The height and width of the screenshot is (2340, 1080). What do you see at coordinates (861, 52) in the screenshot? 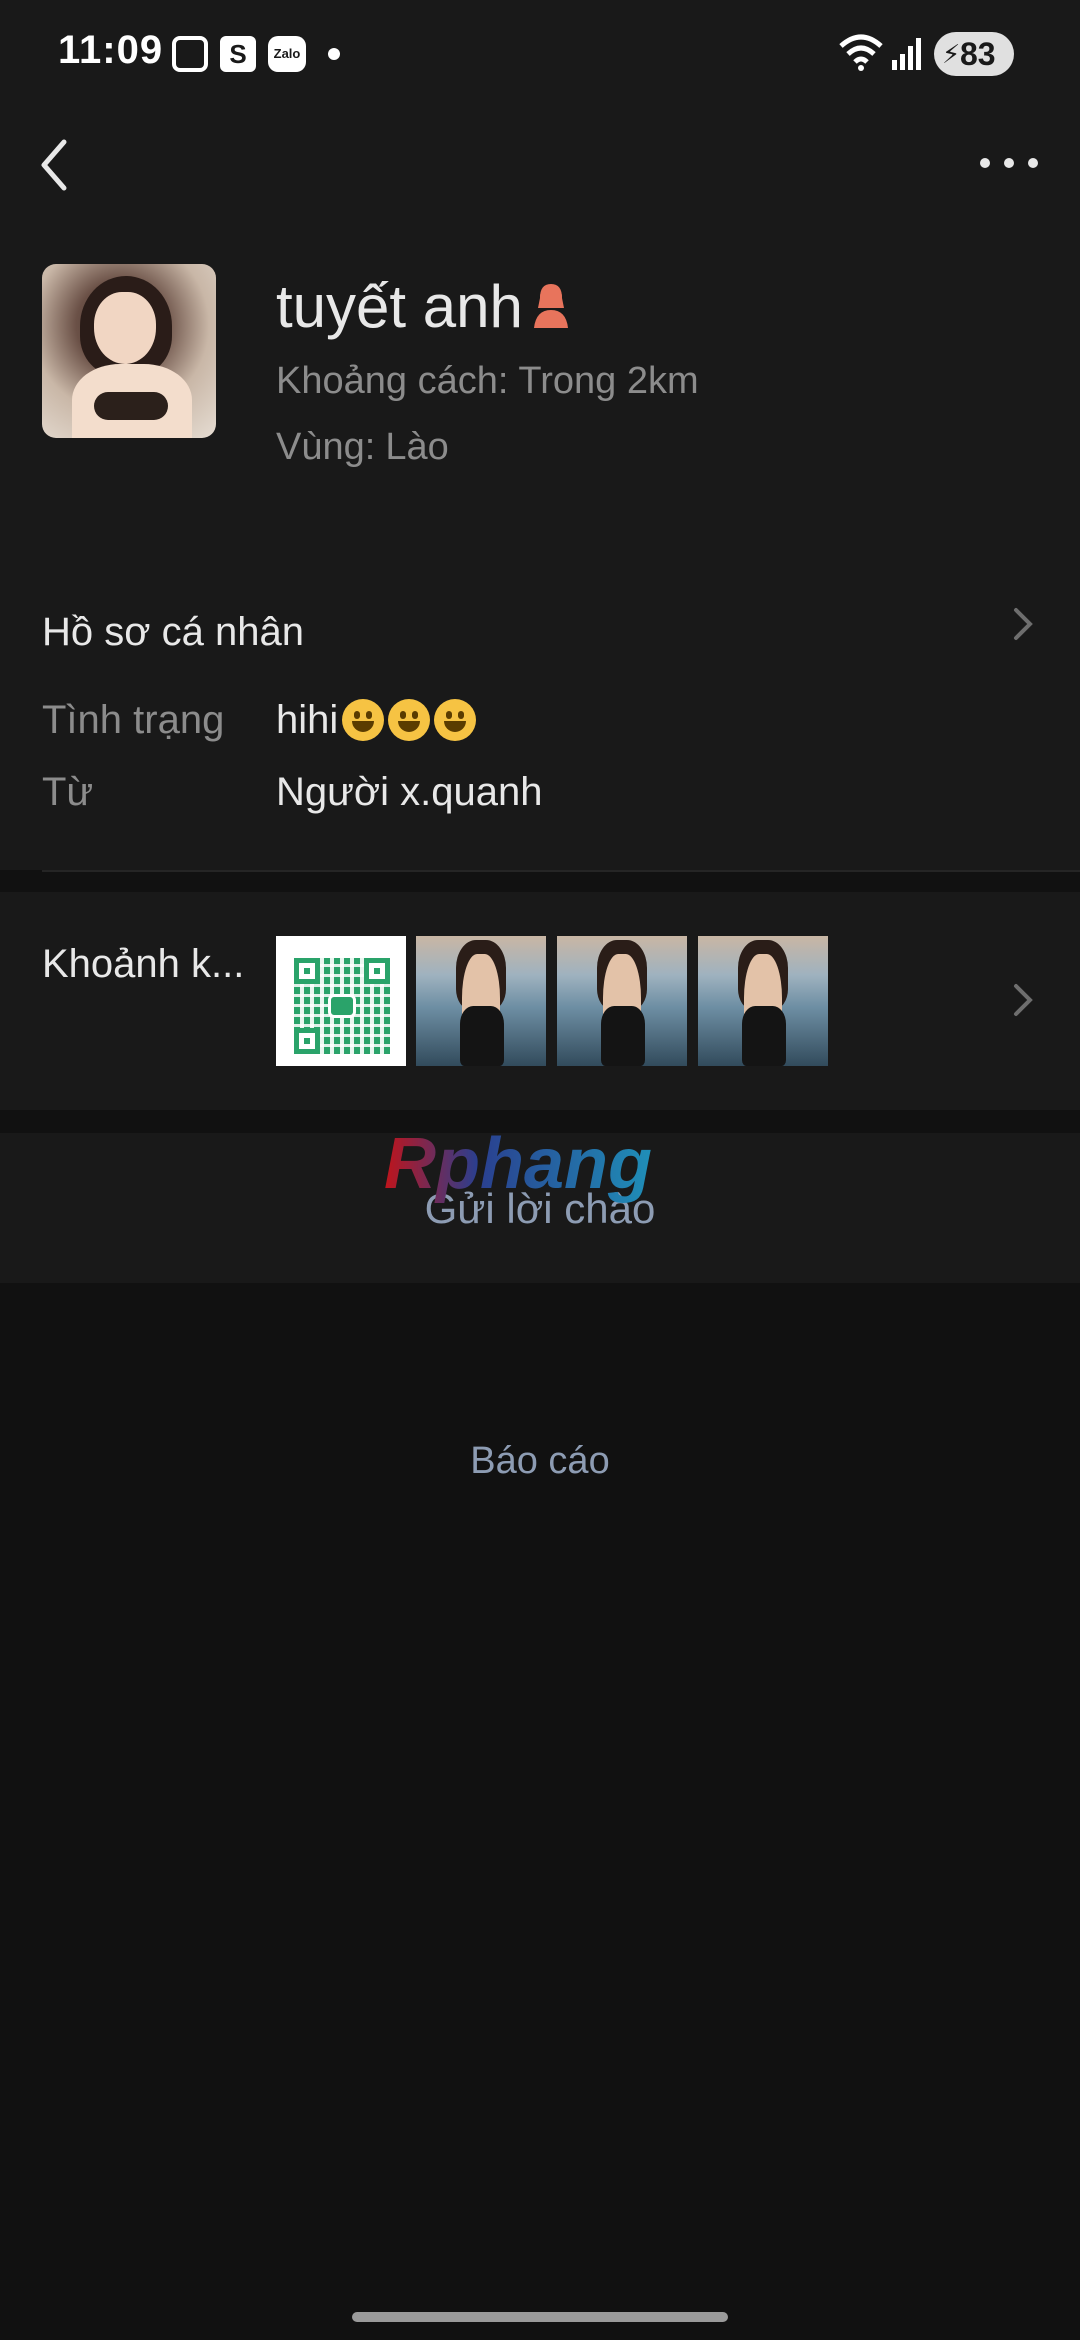
I see `wifi-icon` at bounding box center [861, 52].